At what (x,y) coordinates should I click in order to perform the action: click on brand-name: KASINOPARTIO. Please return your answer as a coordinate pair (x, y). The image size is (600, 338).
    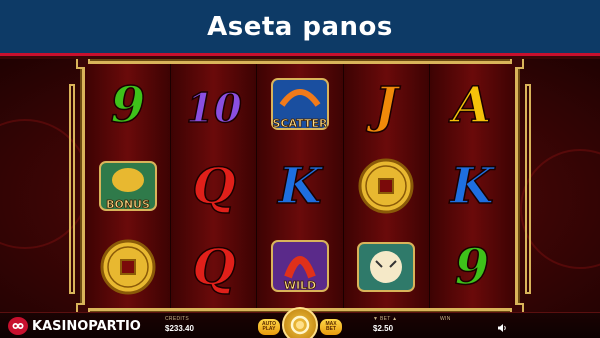
    Looking at the image, I should click on (86, 326).